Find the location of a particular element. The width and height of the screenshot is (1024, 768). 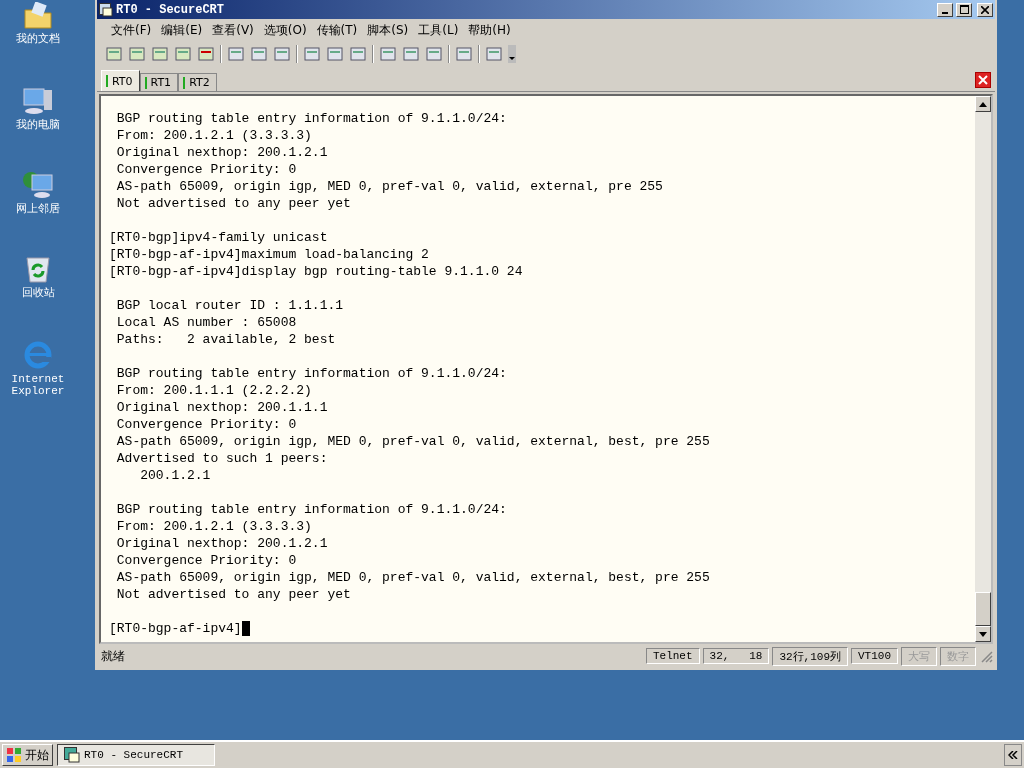

menu-item: 工具(L) is located at coordinates (438, 30).